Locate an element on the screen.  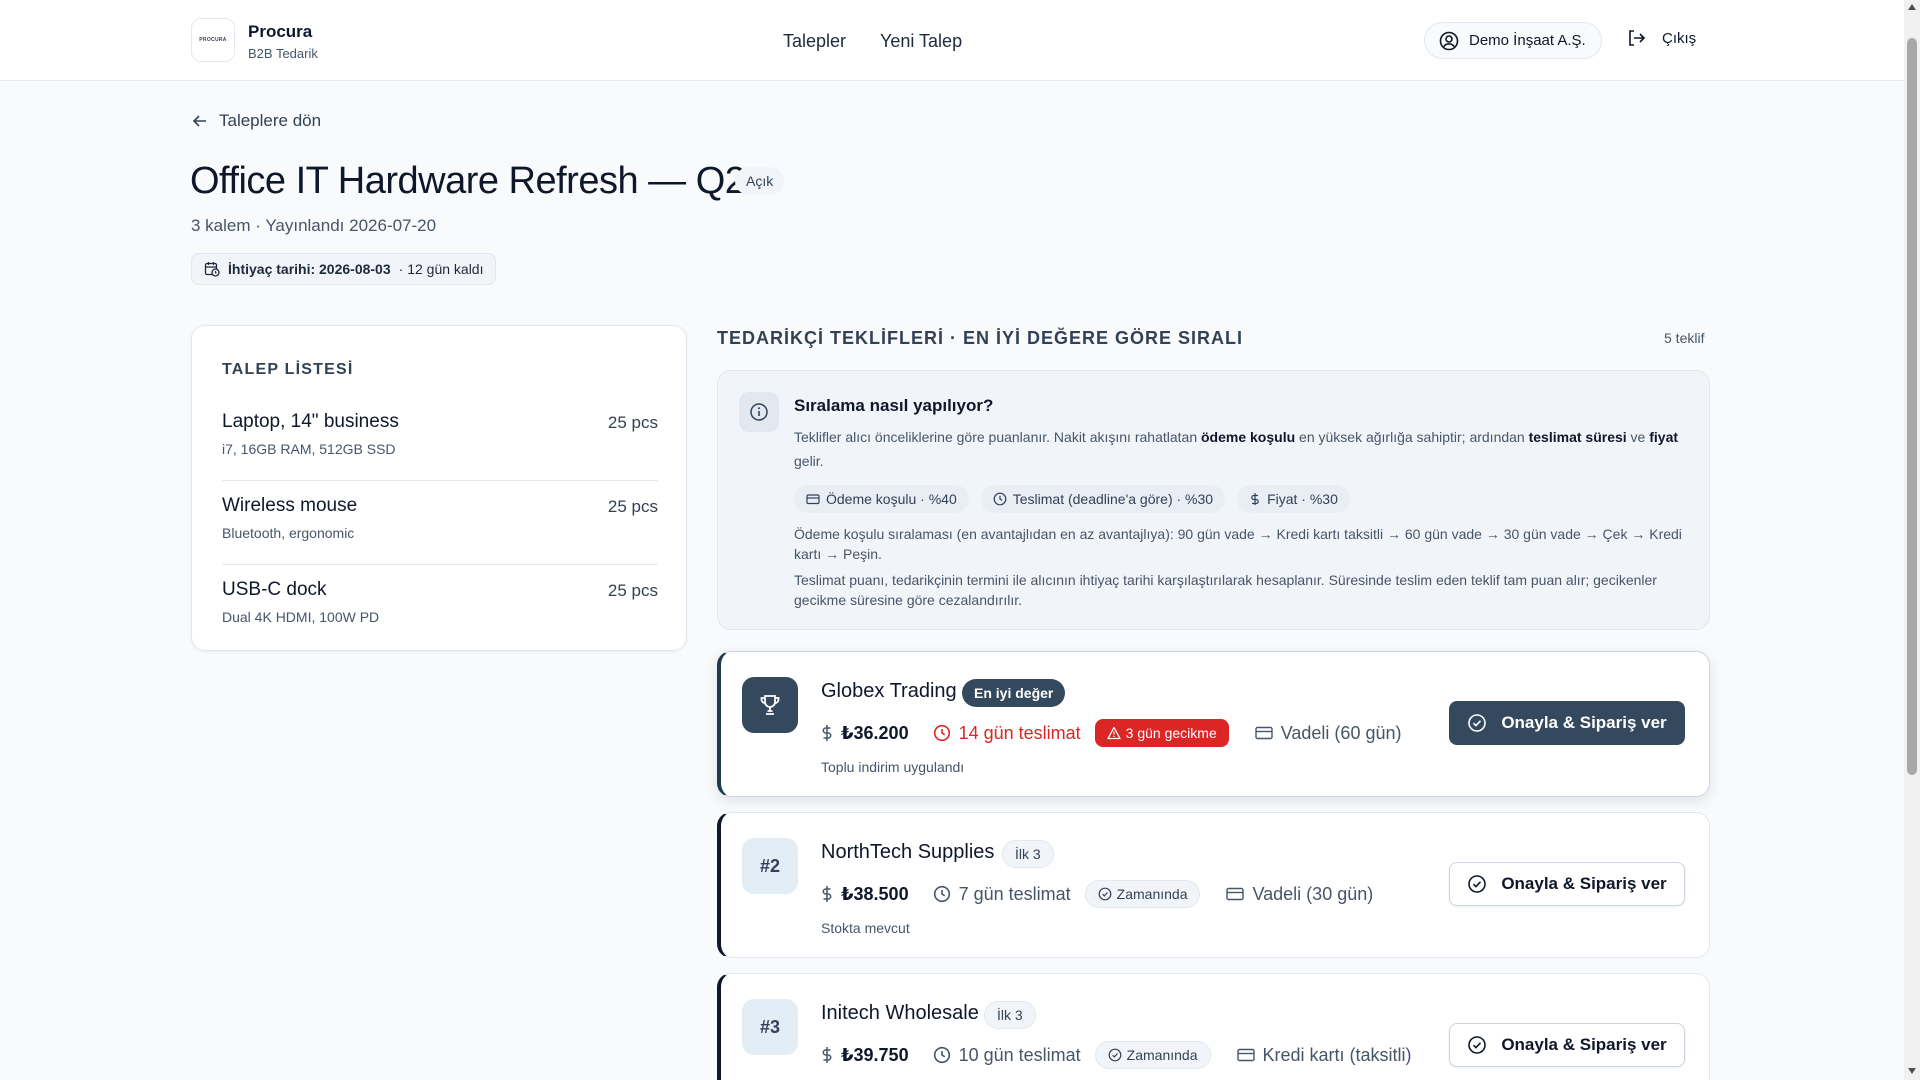
offer-note: Stokta mevcut is located at coordinates (865, 928).